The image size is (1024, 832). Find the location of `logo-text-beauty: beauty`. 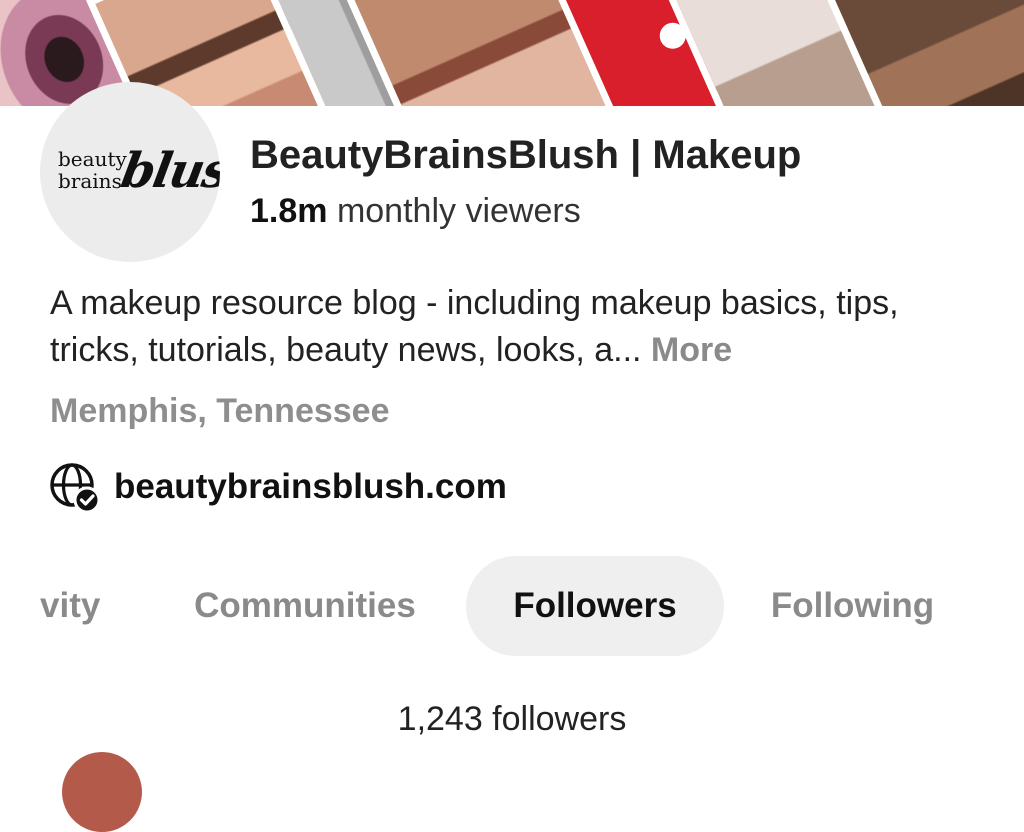

logo-text-beauty: beauty is located at coordinates (92, 159).